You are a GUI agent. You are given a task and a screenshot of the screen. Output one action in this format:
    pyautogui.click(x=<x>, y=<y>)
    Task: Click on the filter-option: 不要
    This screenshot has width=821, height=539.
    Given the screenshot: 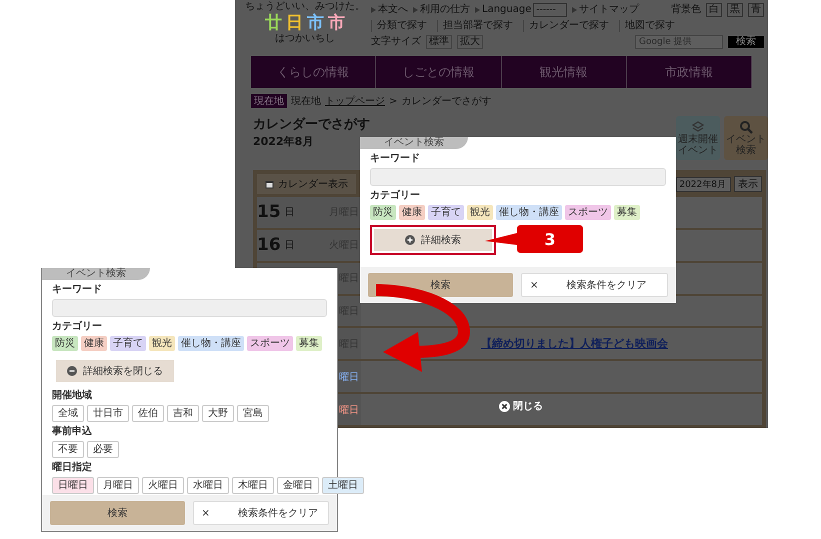 What is the action you would take?
    pyautogui.click(x=68, y=449)
    